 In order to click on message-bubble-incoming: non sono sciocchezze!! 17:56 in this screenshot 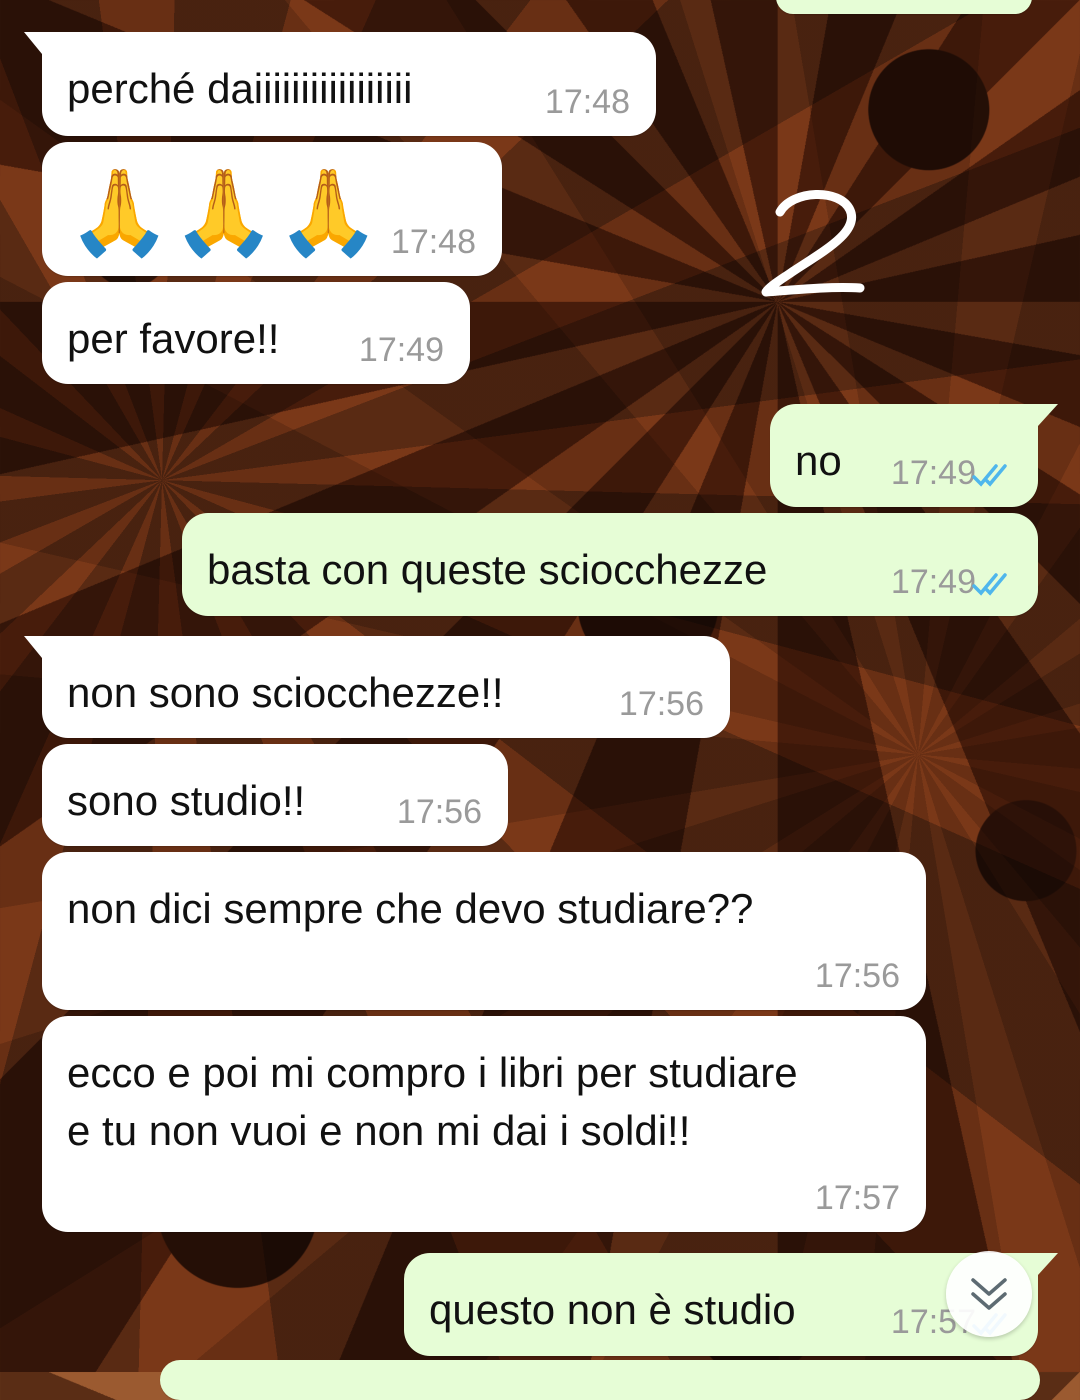, I will do `click(377, 687)`.